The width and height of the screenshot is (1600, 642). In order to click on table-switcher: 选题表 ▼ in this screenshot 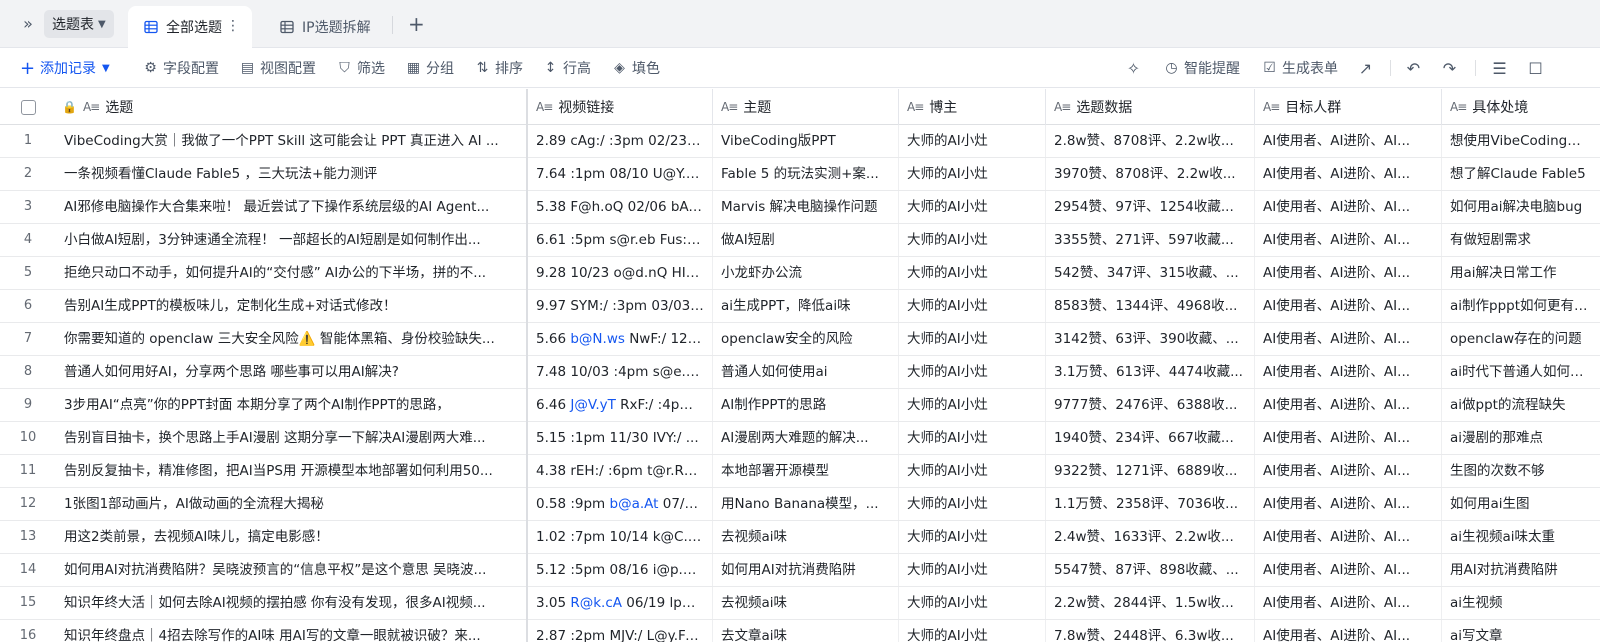, I will do `click(79, 24)`.